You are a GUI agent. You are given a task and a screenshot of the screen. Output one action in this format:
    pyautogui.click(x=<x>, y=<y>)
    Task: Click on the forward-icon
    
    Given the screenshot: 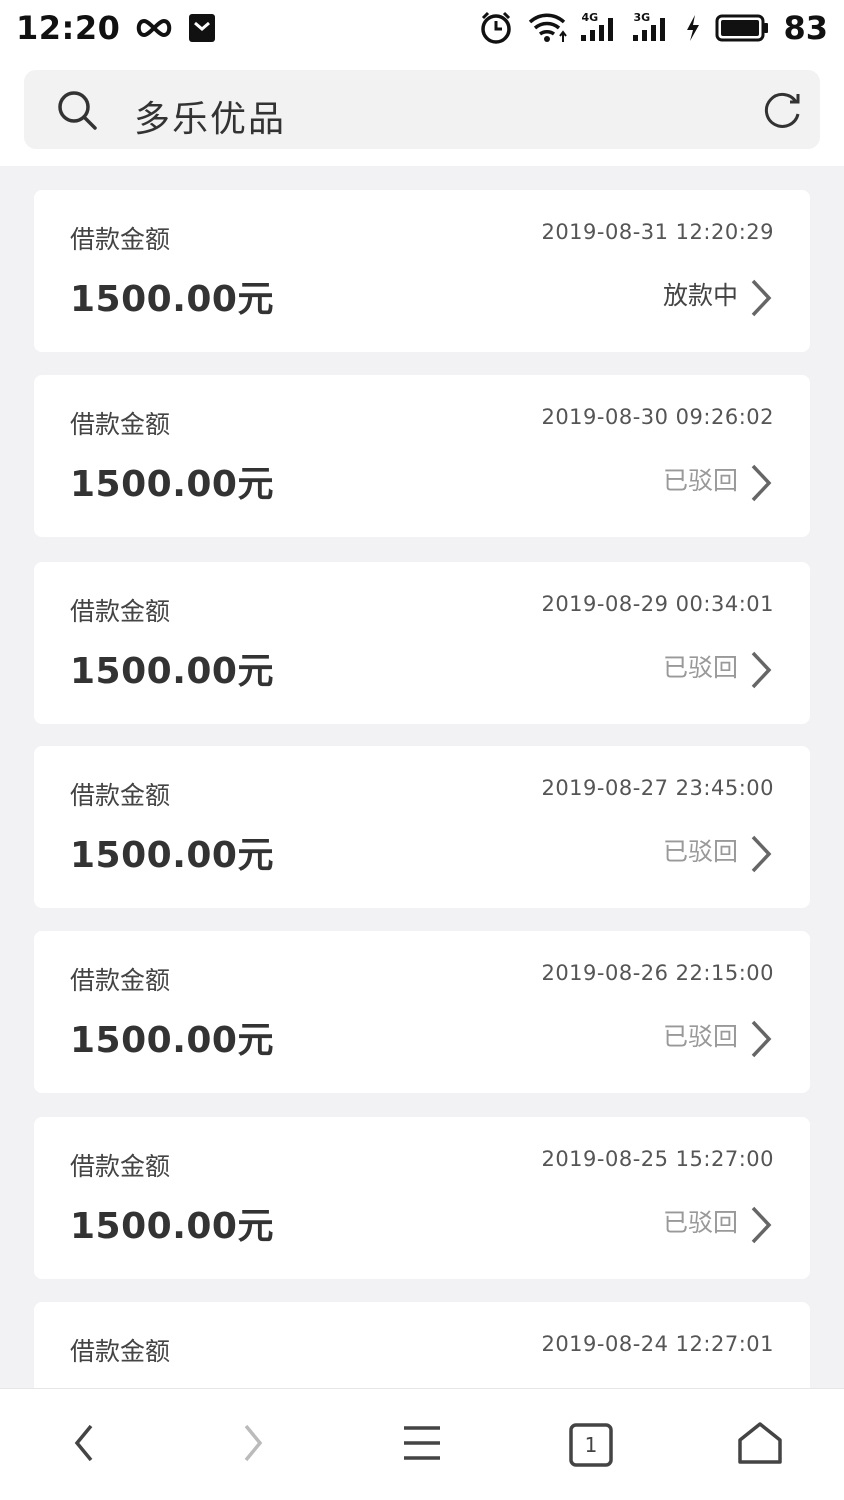 What is the action you would take?
    pyautogui.click(x=253, y=1445)
    